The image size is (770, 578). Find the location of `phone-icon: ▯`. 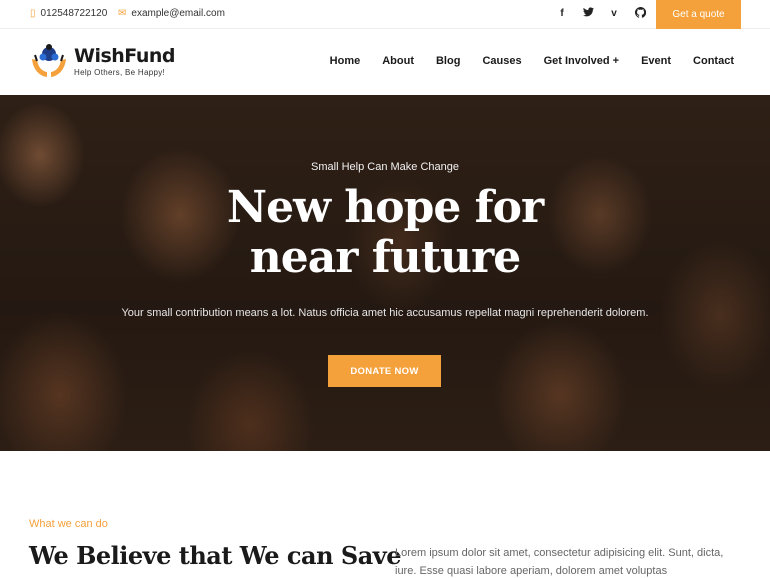

phone-icon: ▯ is located at coordinates (33, 13).